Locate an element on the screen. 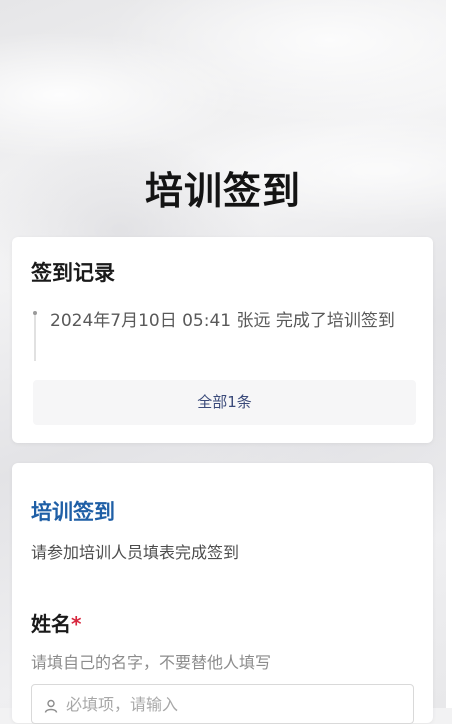 The width and height of the screenshot is (452, 724). person-icon is located at coordinates (51, 706).